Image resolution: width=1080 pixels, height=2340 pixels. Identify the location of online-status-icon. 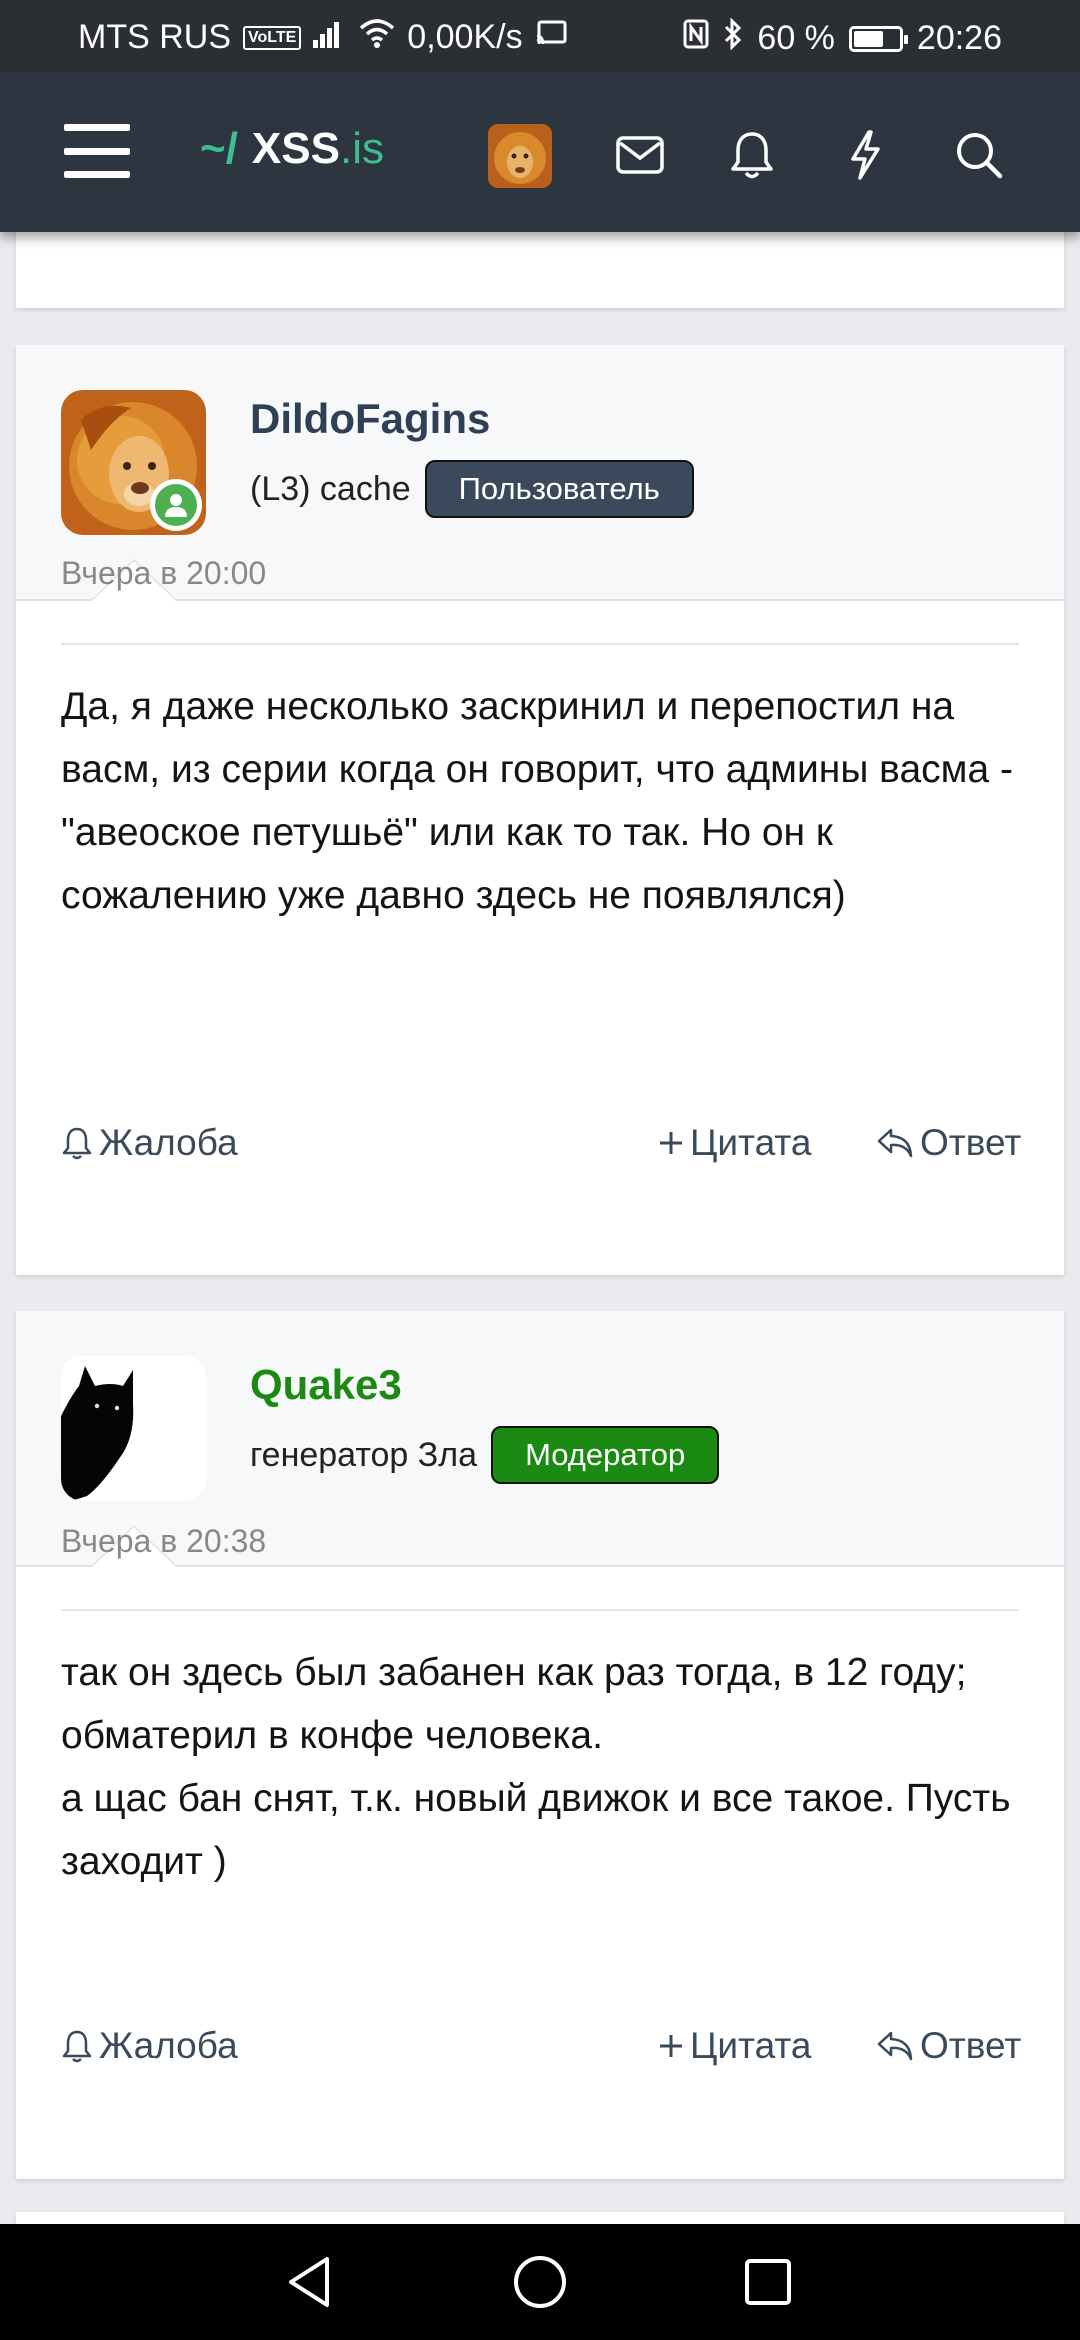
(176, 505).